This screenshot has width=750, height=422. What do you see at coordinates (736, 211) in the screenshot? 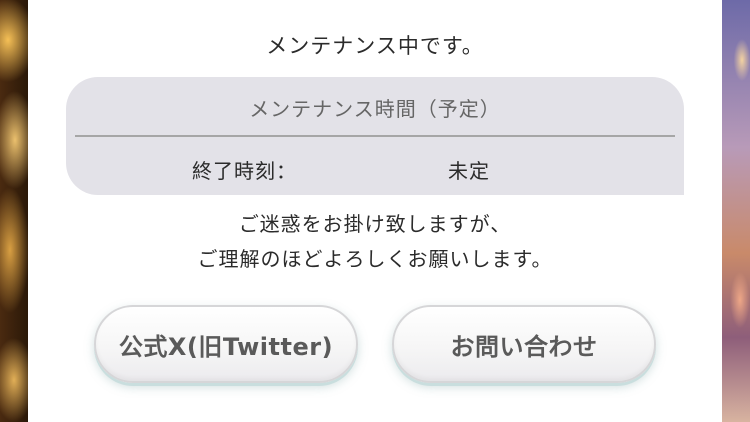
I see `game-background-right` at bounding box center [736, 211].